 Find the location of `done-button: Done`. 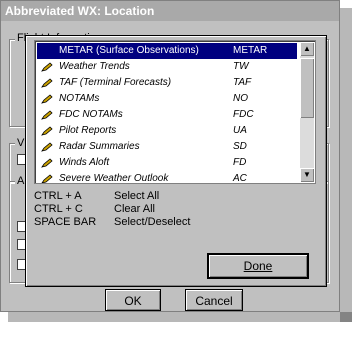

done-button: Done is located at coordinates (258, 266).